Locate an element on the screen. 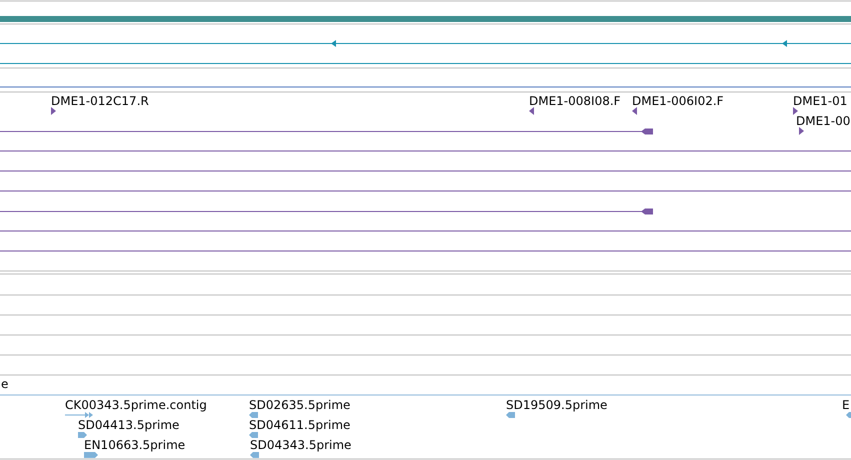 The height and width of the screenshot is (460, 851). feature-label: SD19509.5prime is located at coordinates (557, 405).